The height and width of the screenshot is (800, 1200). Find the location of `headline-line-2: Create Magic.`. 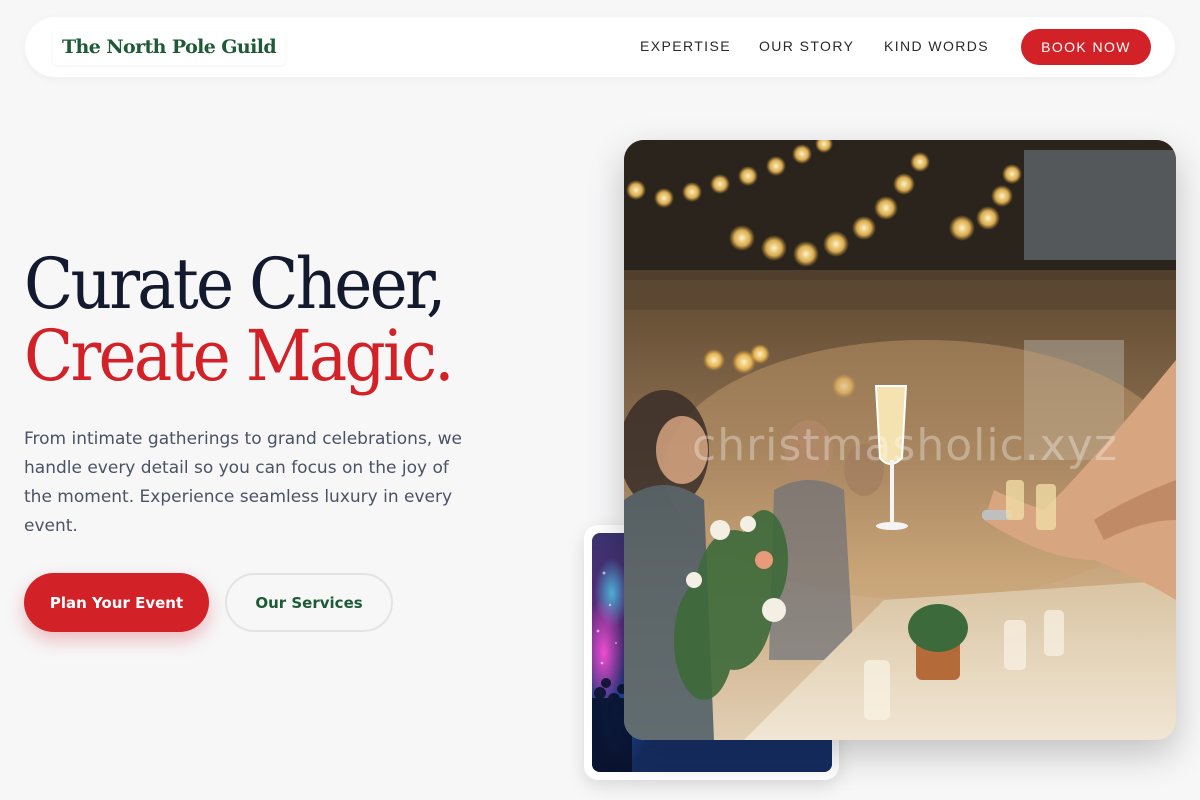

headline-line-2: Create Magic. is located at coordinates (239, 356).